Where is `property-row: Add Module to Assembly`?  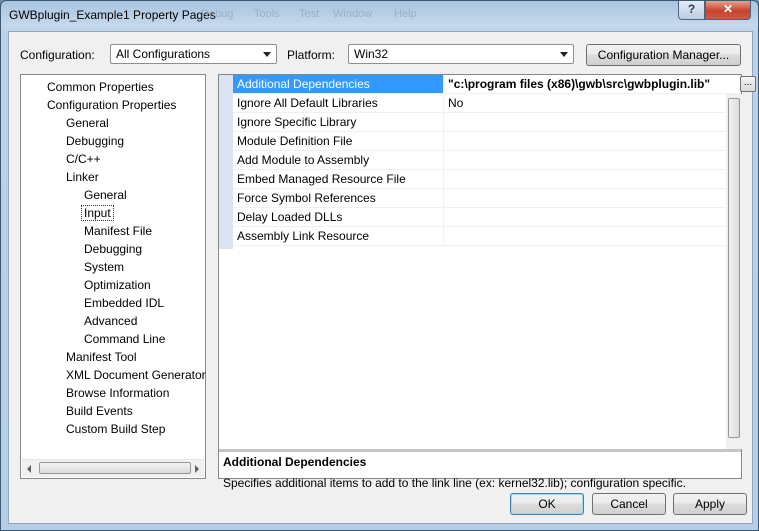
property-row: Add Module to Assembly is located at coordinates (487, 160).